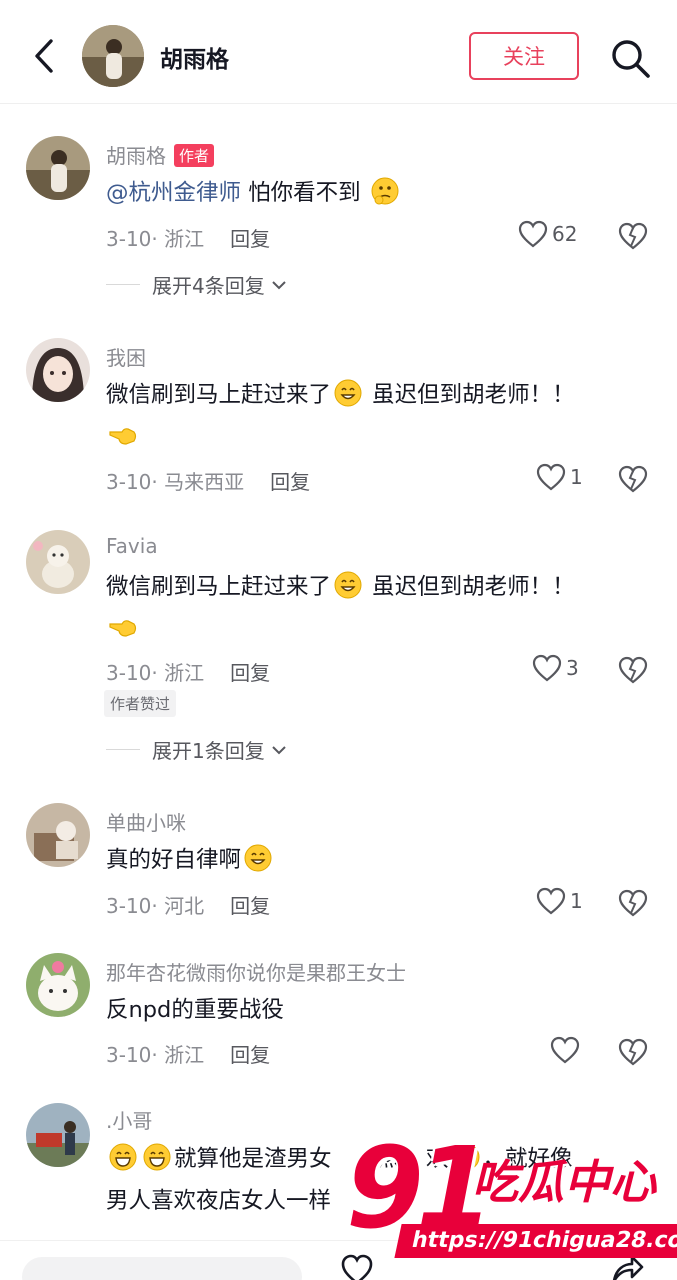  I want to click on expand-replies-button: 展开1条回复, so click(196, 749).